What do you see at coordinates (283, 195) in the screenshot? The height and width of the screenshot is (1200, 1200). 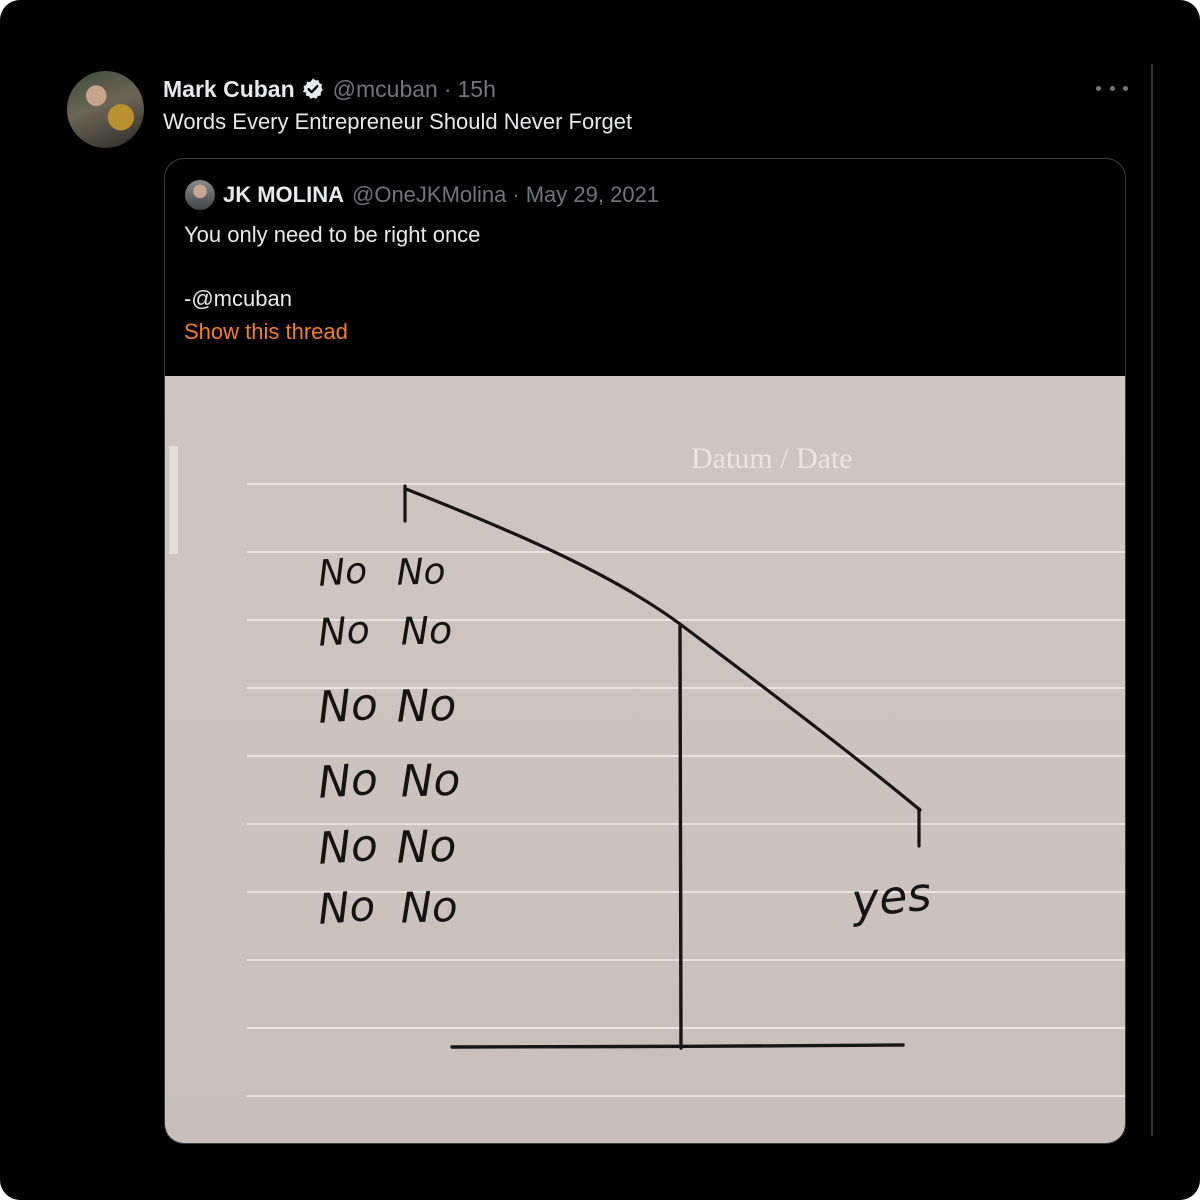 I see `quoted-author-name: JK MOLINA` at bounding box center [283, 195].